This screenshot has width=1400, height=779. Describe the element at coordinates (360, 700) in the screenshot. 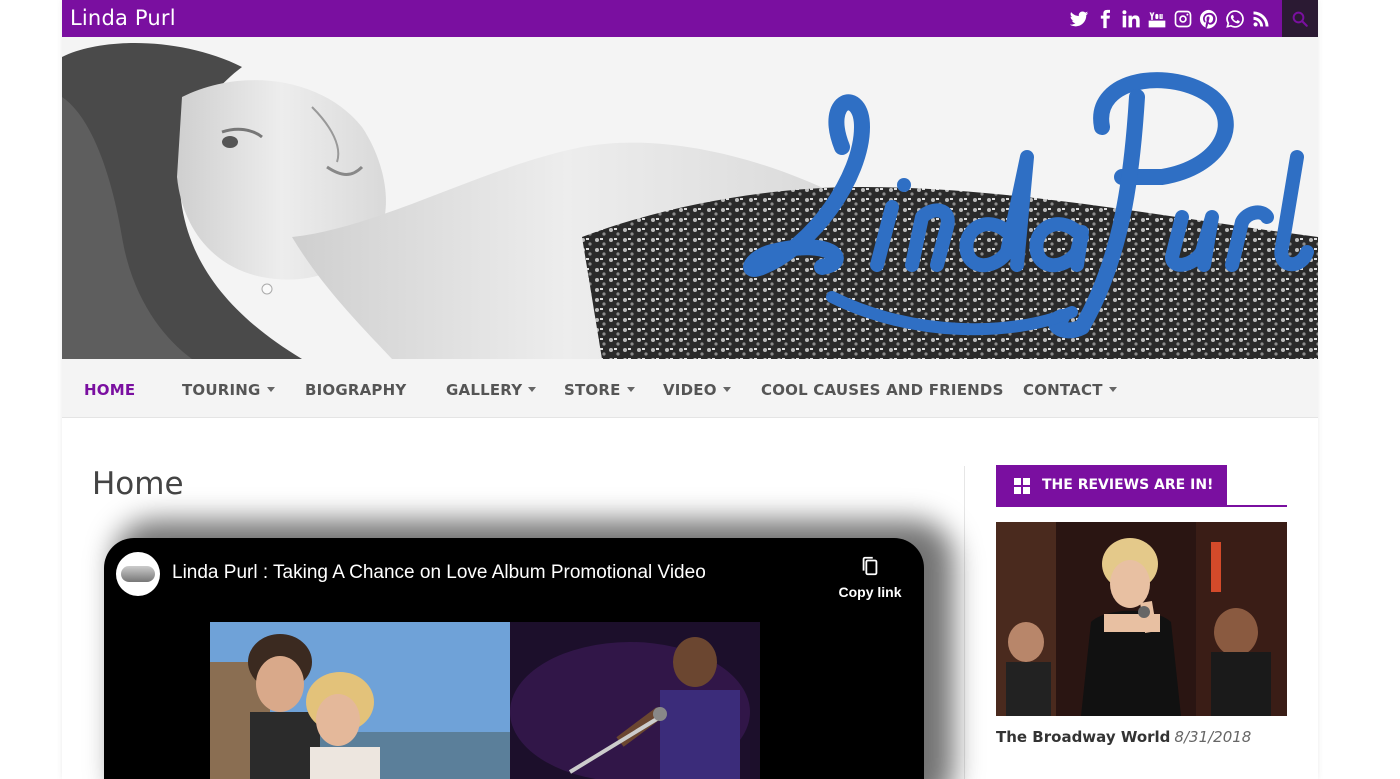

I see `video-thumbnail-left` at that location.